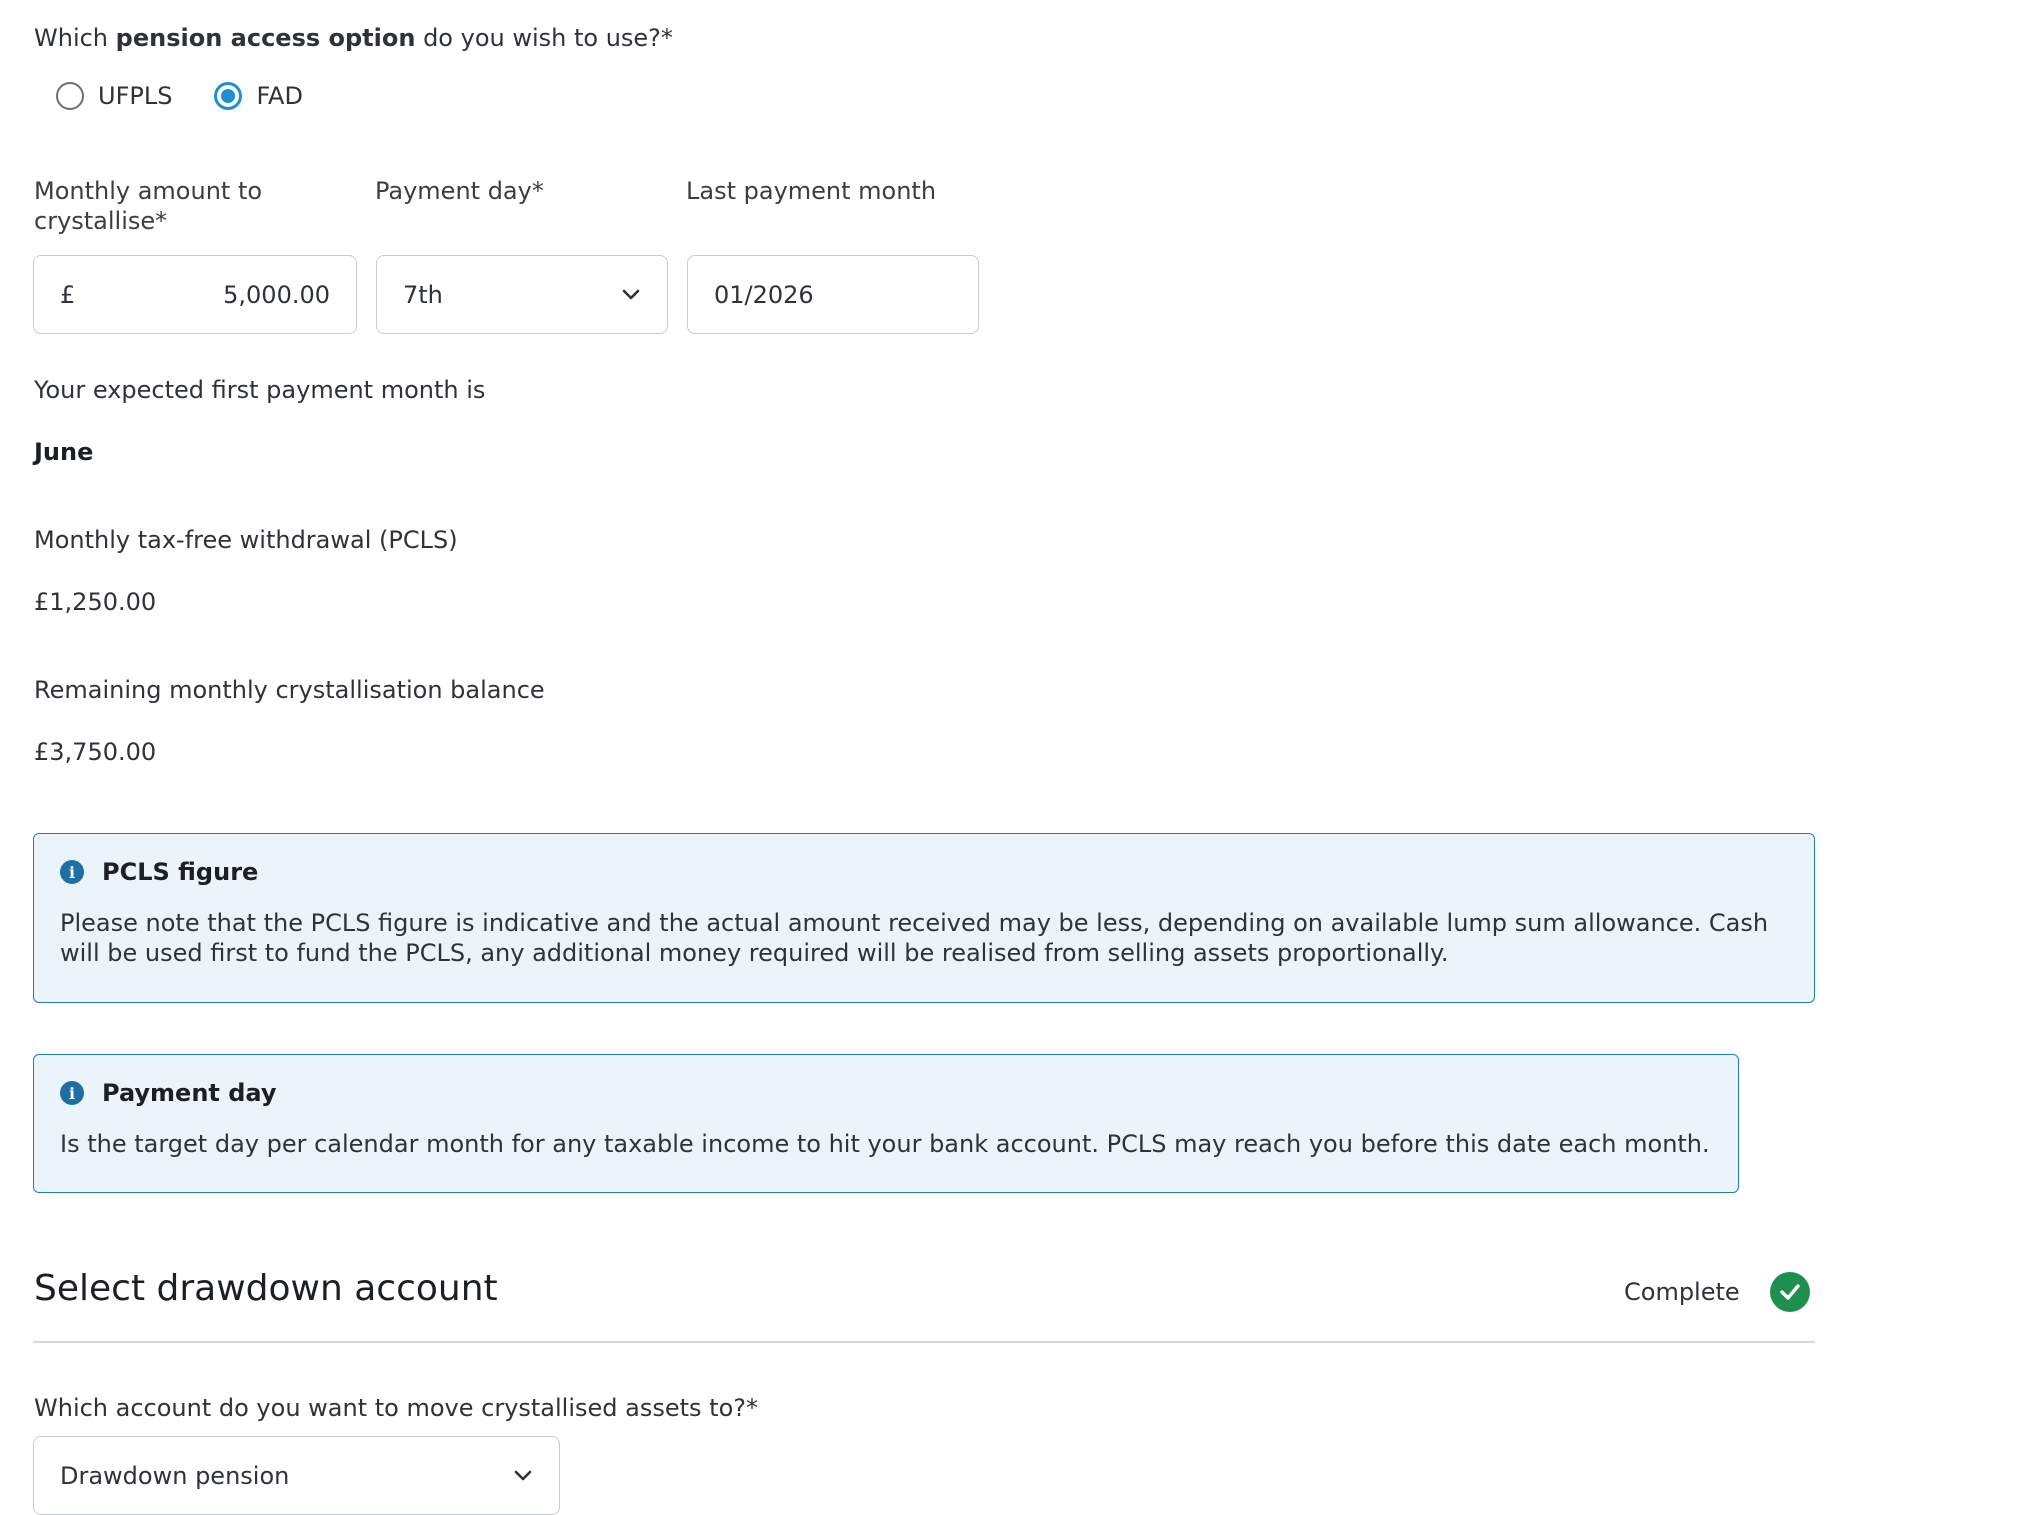  Describe the element at coordinates (260, 390) in the screenshot. I see `first-payment-label: Your expected first payment month is` at that location.